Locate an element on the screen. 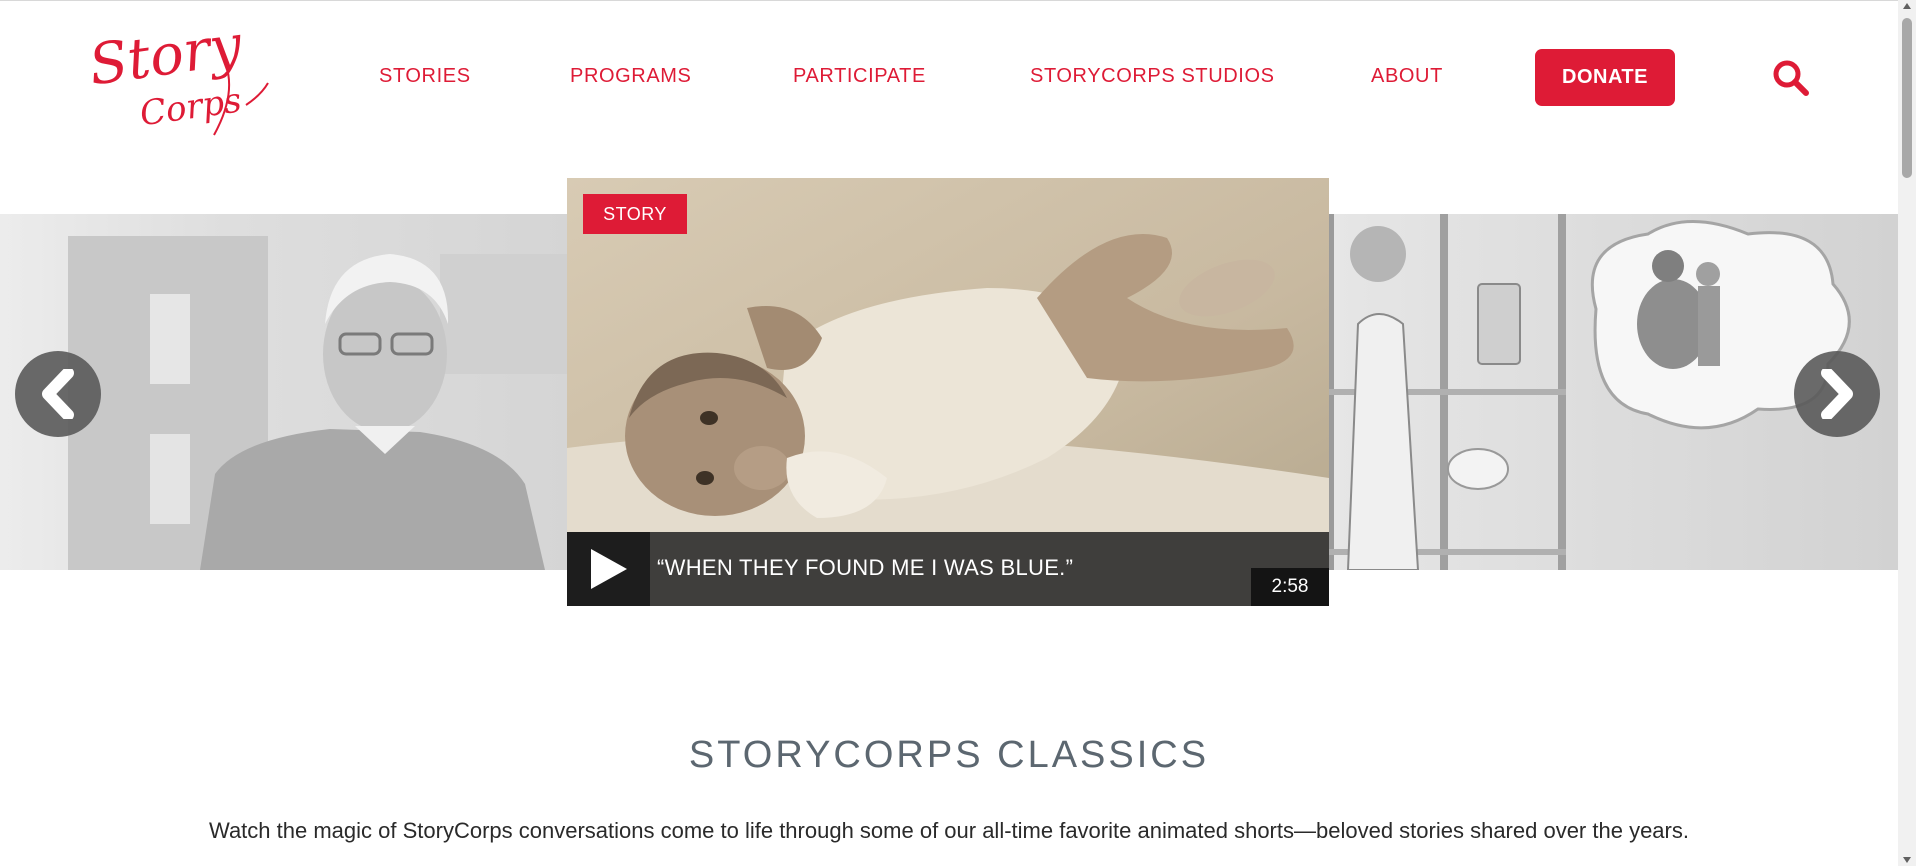 This screenshot has width=1916, height=866. nav-storycorps-studios: STORYCORPS STUDIOS is located at coordinates (1152, 76).